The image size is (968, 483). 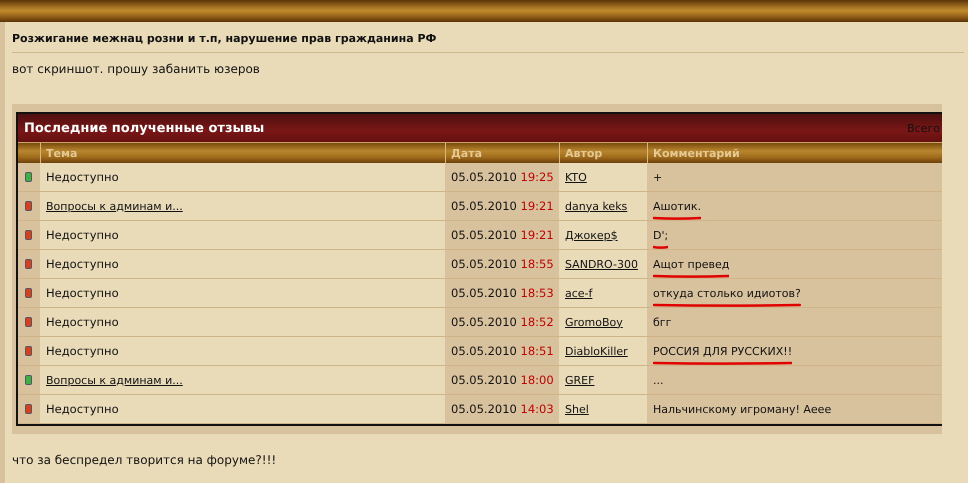 What do you see at coordinates (660, 235) in the screenshot?
I see `comment-text: D';` at bounding box center [660, 235].